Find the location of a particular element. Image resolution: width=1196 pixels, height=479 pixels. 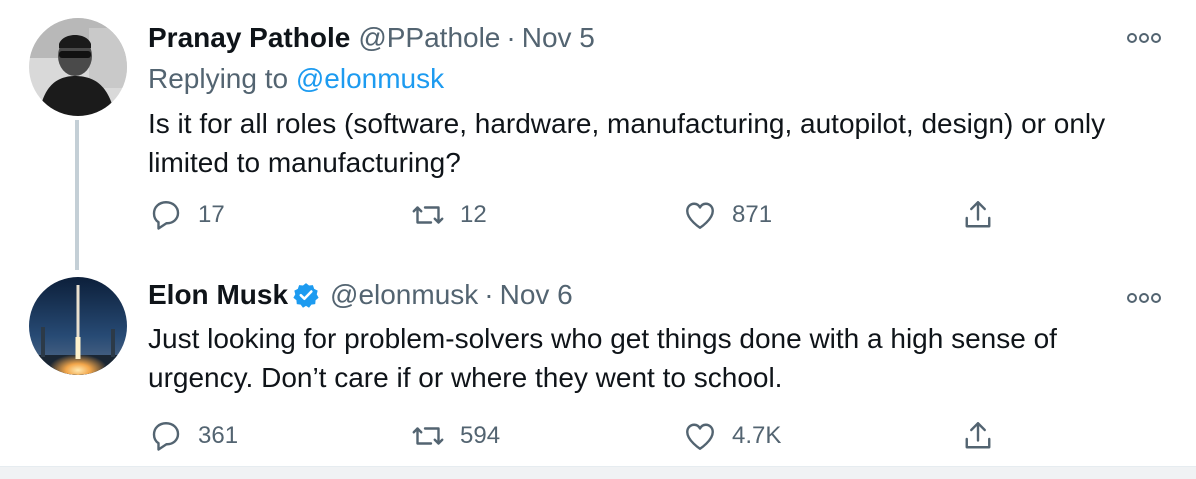

author-handle: @elonmusk is located at coordinates (404, 295).